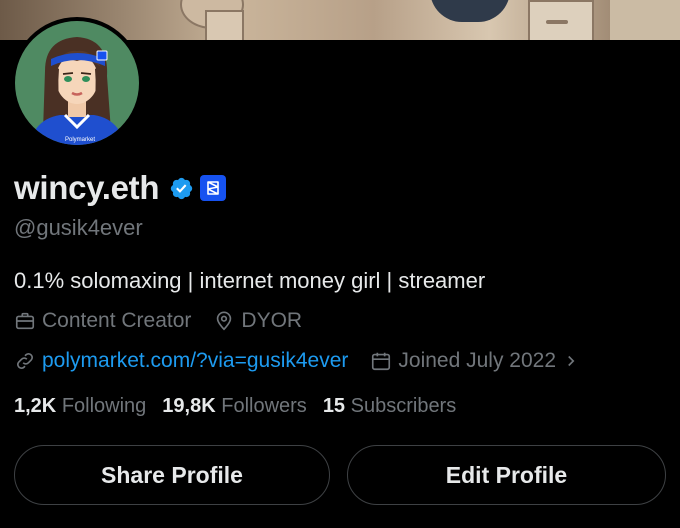  I want to click on followers-label: Followers, so click(264, 406).